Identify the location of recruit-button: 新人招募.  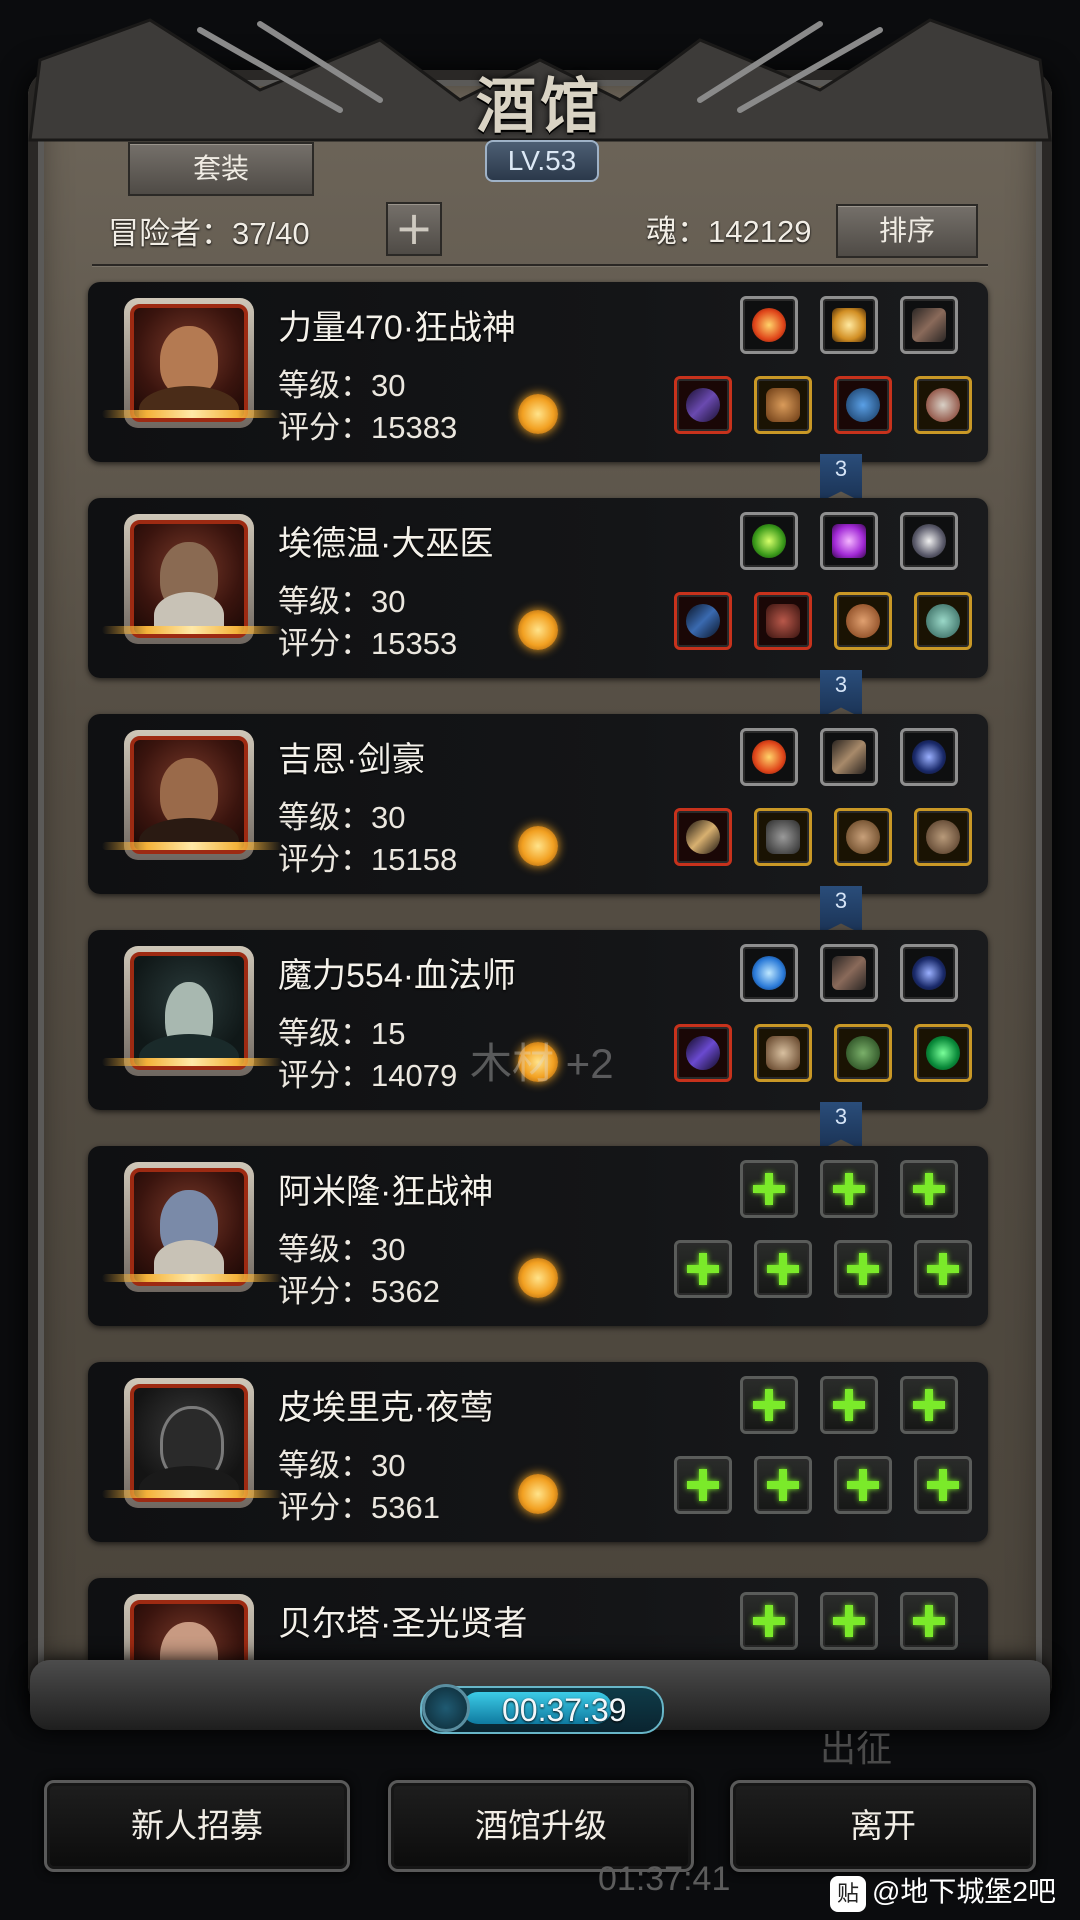
(197, 1826).